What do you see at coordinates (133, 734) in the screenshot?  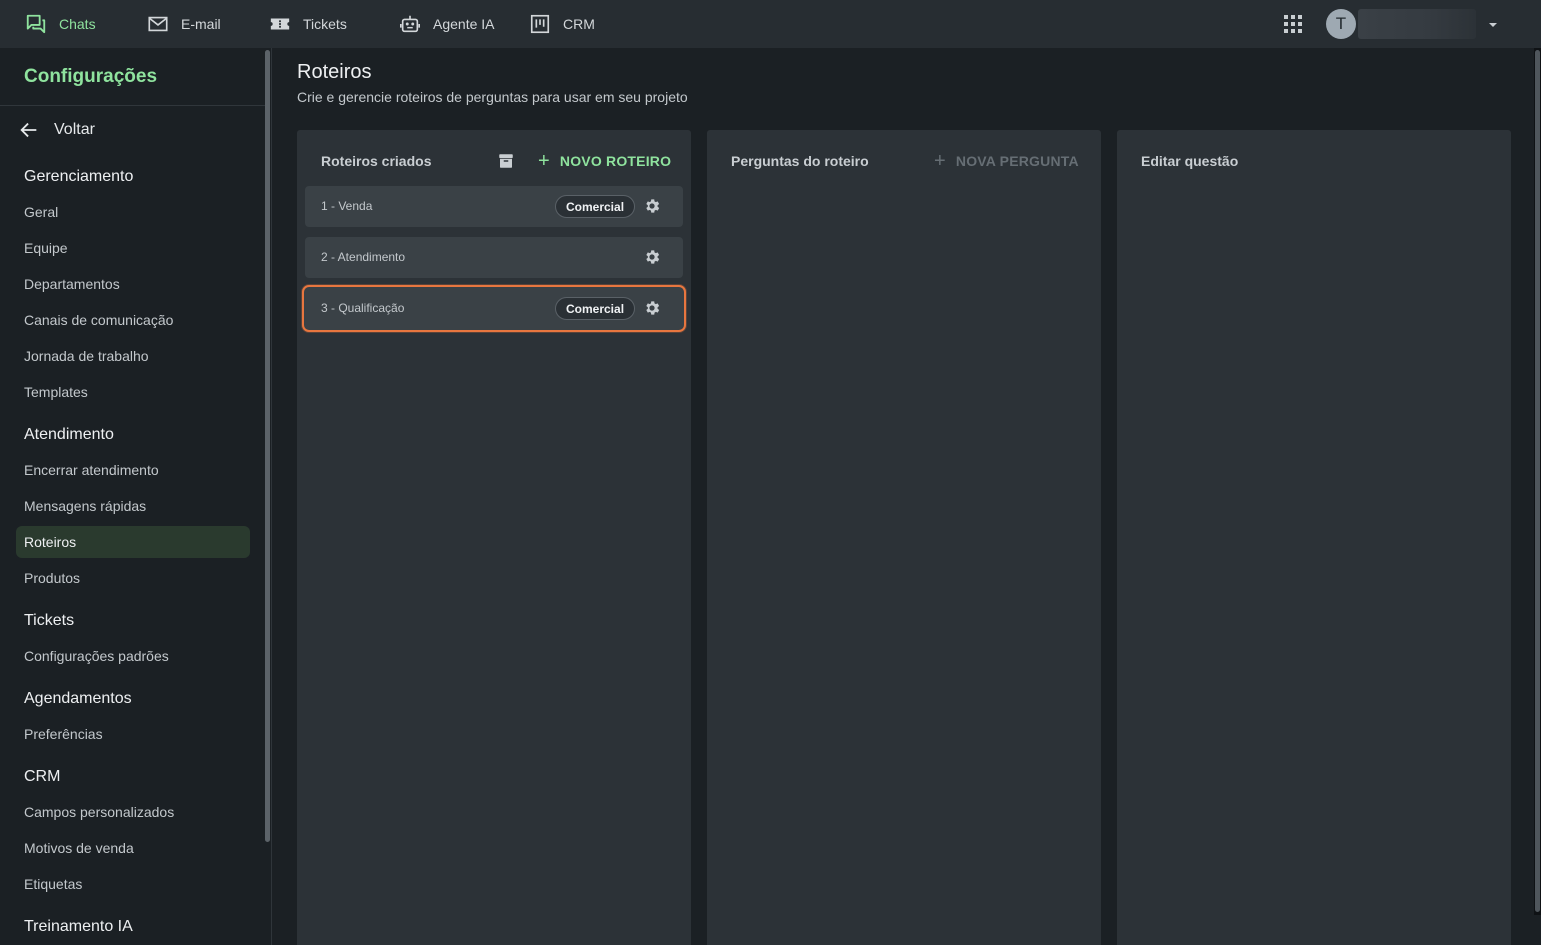 I see `sidebar-item-preferencias: Preferências` at bounding box center [133, 734].